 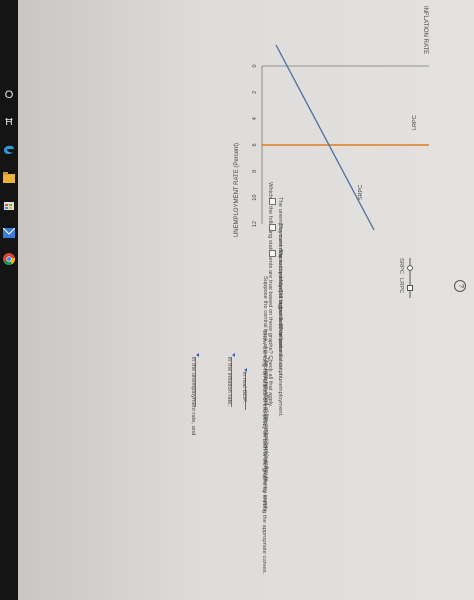 What do you see at coordinates (255, 198) in the screenshot?
I see `x-tick-label: 10` at bounding box center [255, 198].